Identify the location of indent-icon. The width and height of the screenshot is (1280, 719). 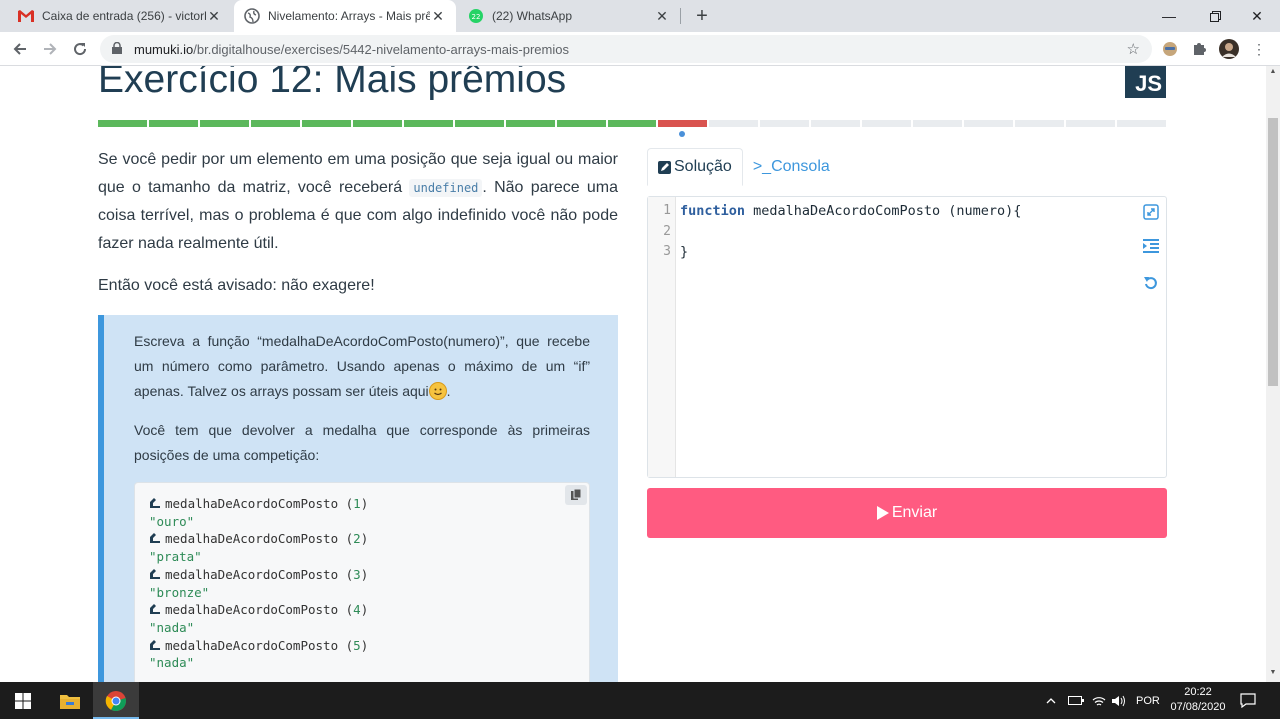
(1151, 246).